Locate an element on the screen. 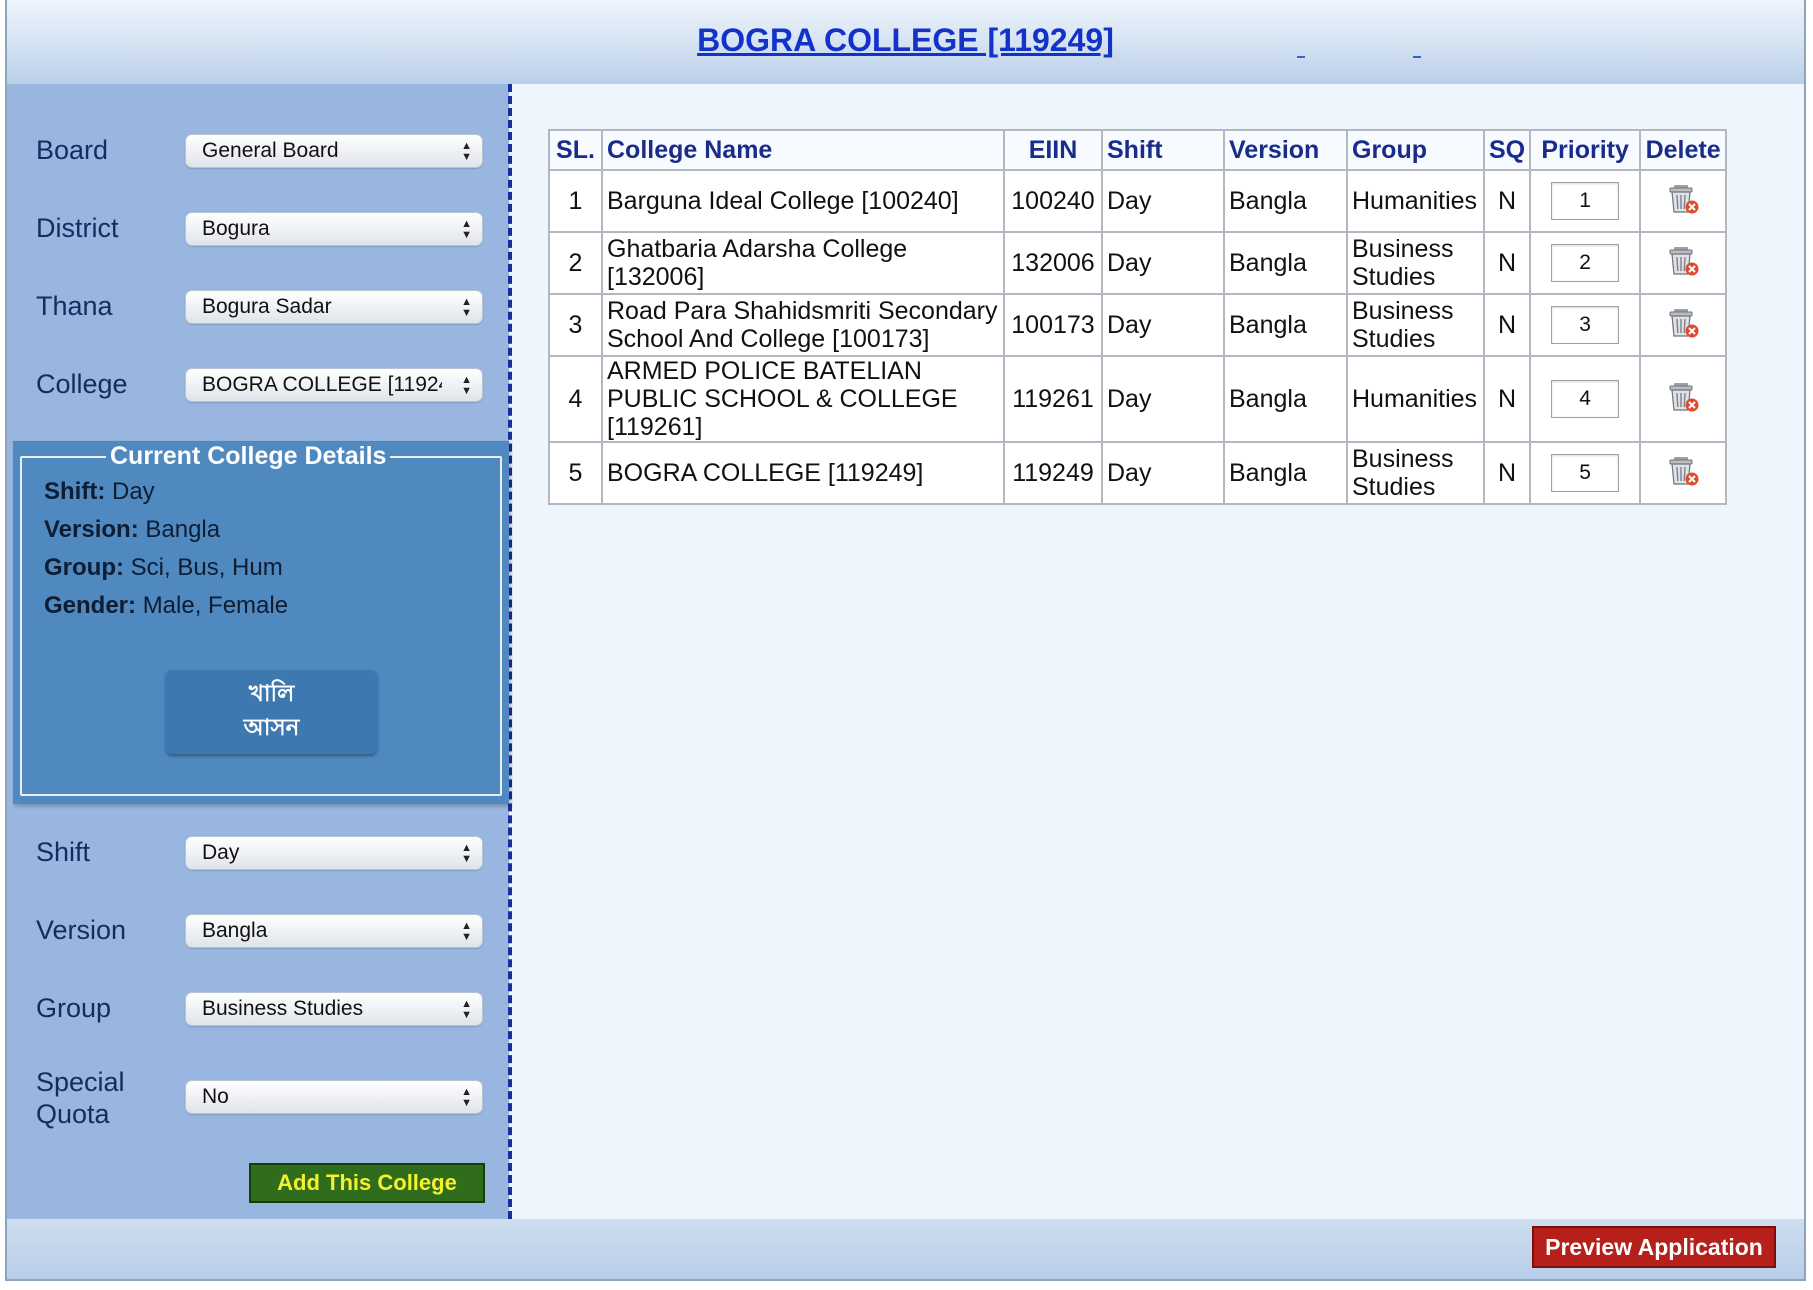 Image resolution: width=1813 pixels, height=1290 pixels. header-sq: SQ is located at coordinates (1507, 150).